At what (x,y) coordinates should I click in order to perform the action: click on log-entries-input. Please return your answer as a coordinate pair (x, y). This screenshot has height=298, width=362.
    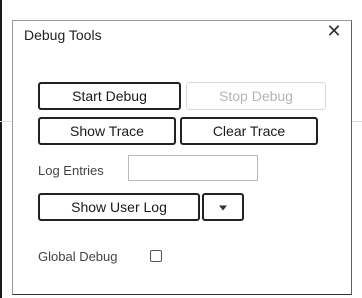
    Looking at the image, I should click on (193, 168).